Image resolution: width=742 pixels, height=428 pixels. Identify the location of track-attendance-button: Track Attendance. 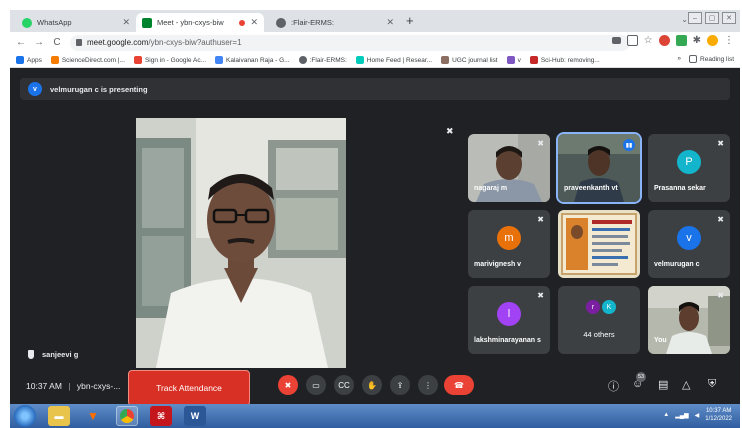
(189, 388).